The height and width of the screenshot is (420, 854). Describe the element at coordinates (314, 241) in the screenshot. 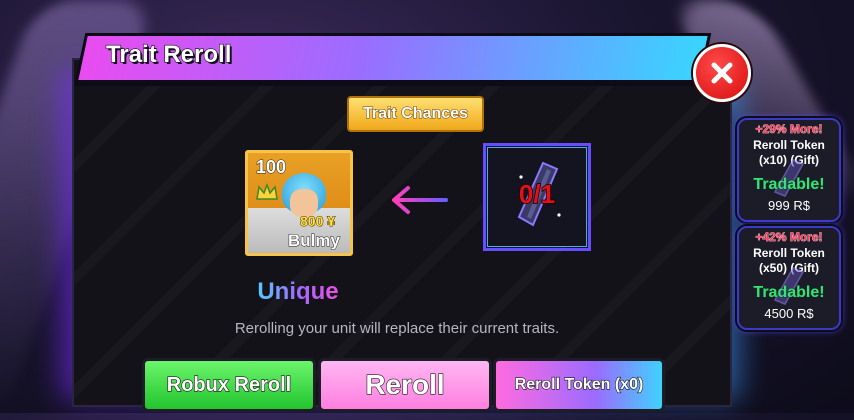

I see `unit-name: Bulmy` at that location.